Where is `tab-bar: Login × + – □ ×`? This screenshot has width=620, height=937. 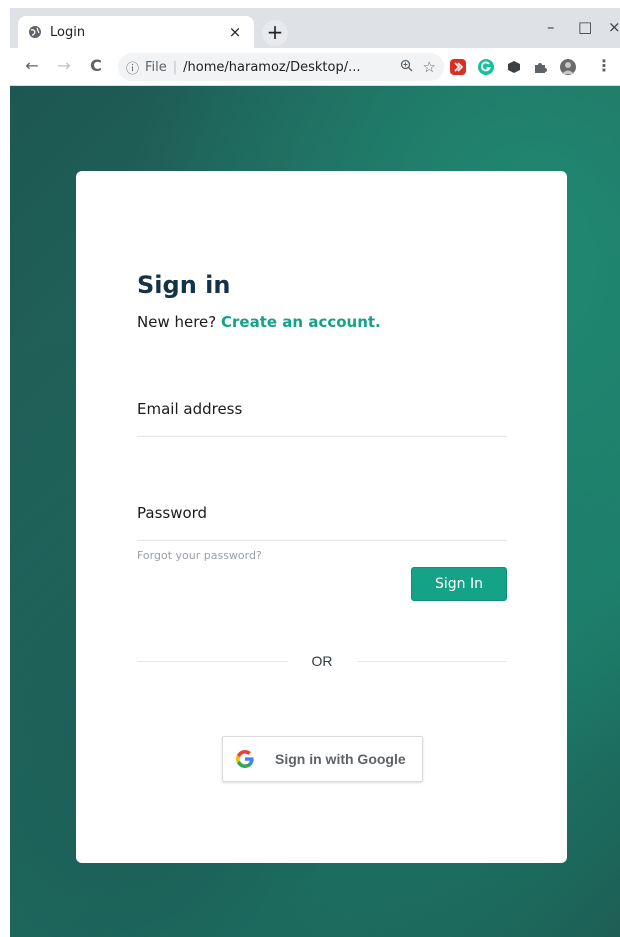 tab-bar: Login × + – □ × is located at coordinates (315, 28).